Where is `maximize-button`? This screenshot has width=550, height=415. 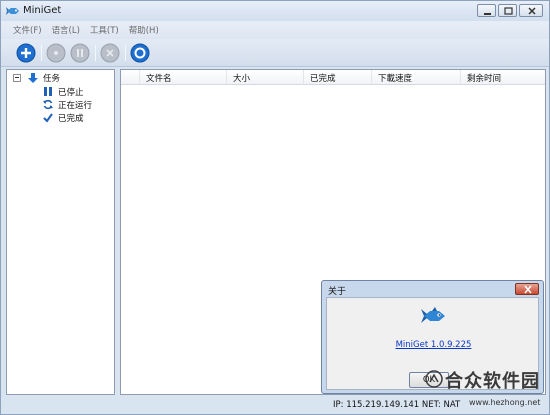
maximize-button is located at coordinates (507, 10).